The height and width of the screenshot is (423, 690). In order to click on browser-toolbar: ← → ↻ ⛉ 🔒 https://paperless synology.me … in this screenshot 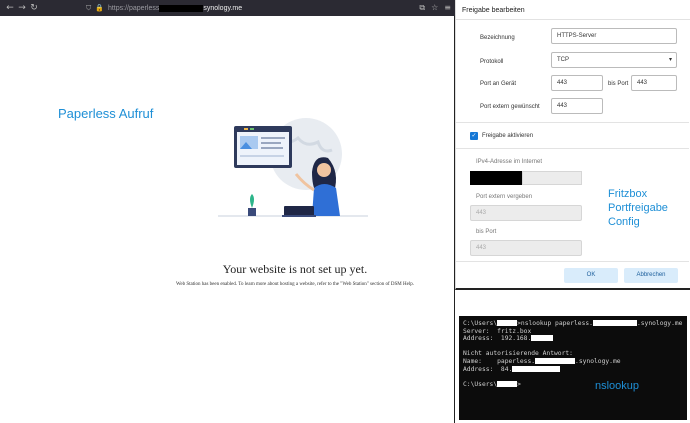, I will do `click(227, 8)`.